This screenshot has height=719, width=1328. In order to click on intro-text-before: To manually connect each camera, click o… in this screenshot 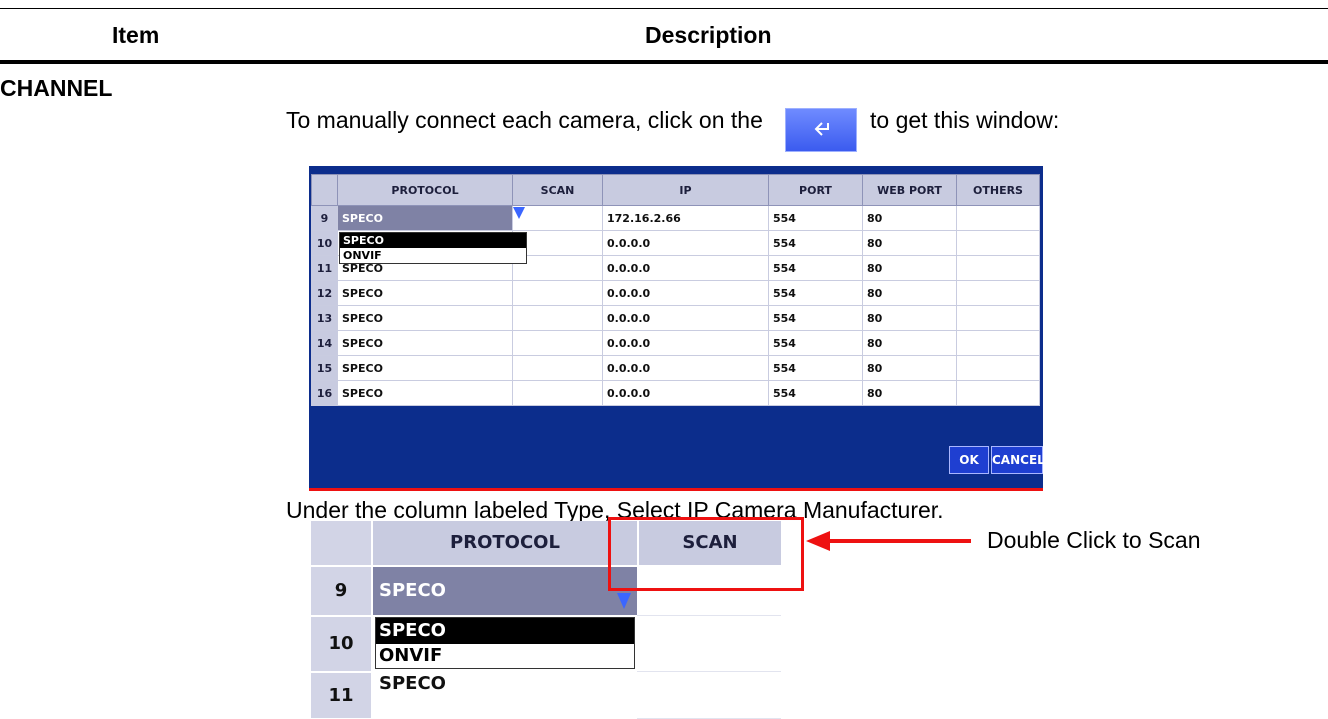, I will do `click(524, 120)`.